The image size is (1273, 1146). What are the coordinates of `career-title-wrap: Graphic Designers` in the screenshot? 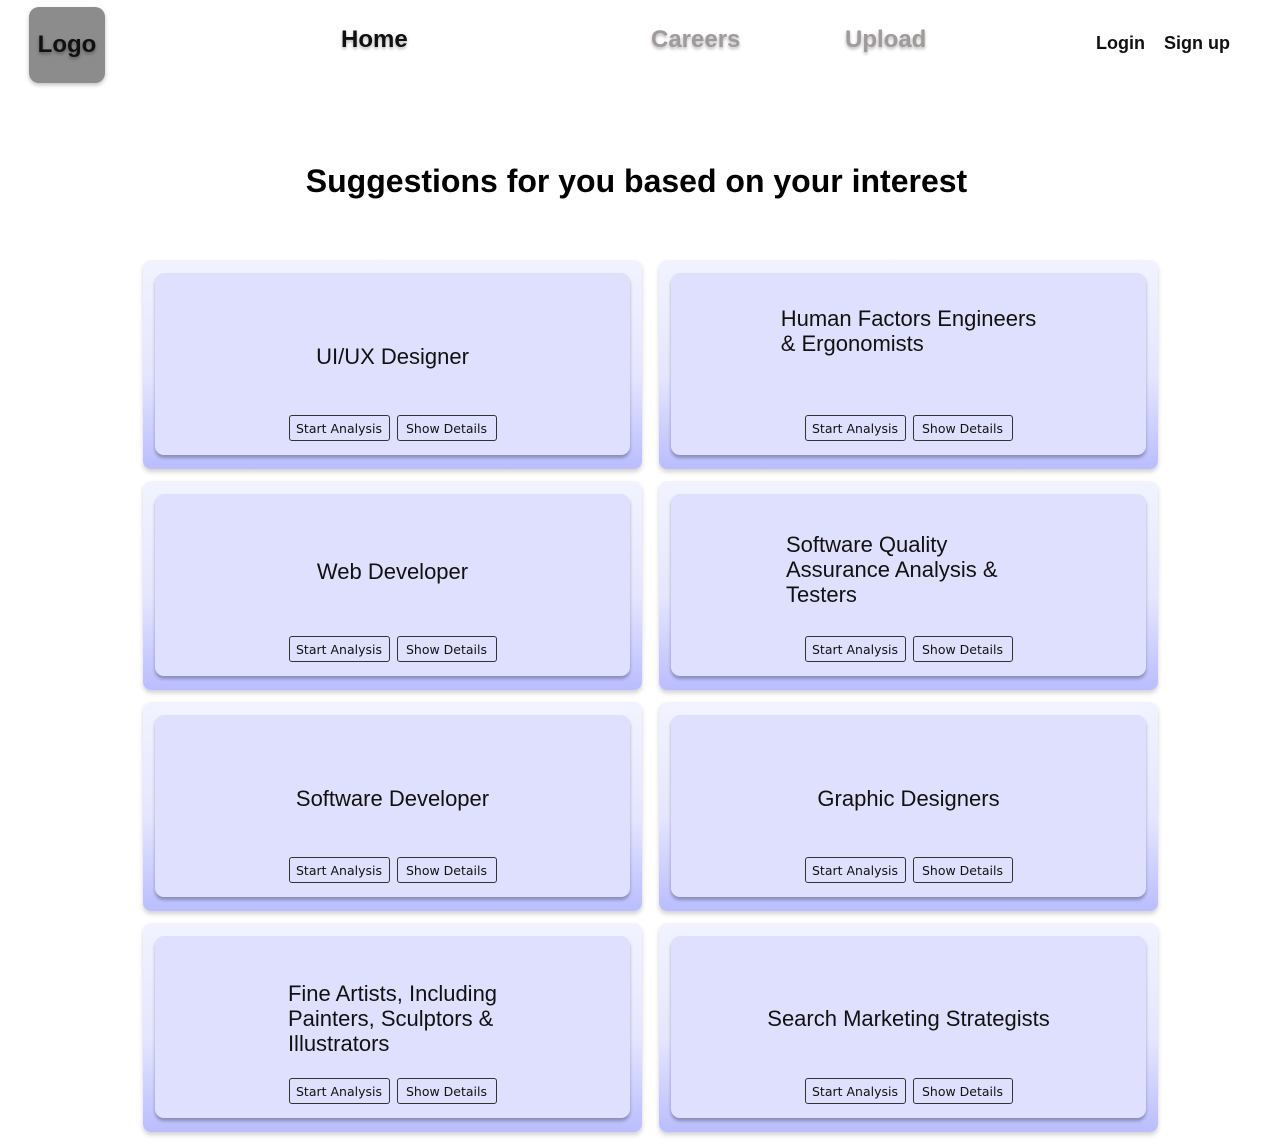 It's located at (908, 798).